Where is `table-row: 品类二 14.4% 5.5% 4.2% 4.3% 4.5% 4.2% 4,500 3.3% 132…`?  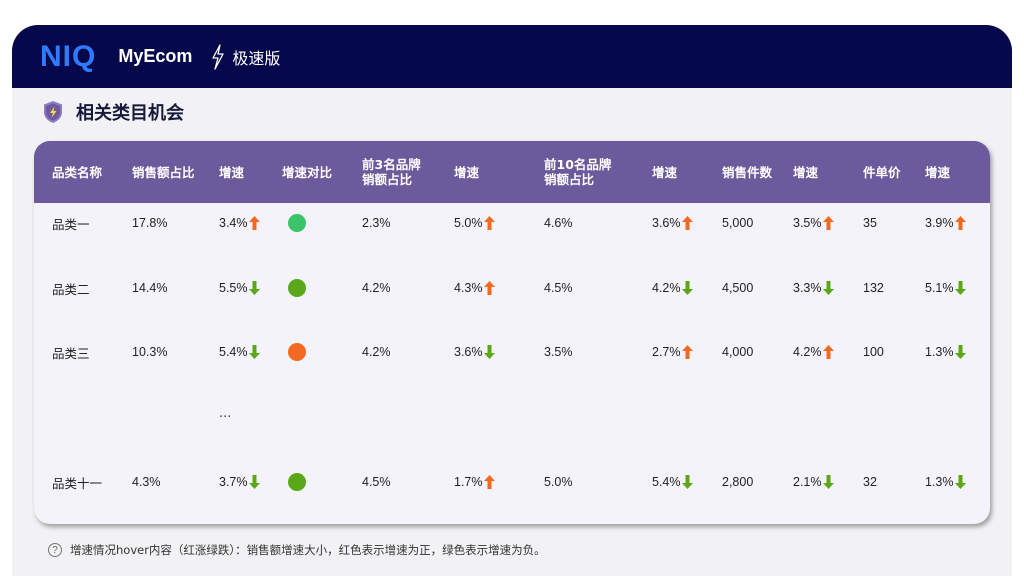 table-row: 品类二 14.4% 5.5% 4.2% 4.3% 4.5% 4.2% 4,500 3.3% 132… is located at coordinates (512, 288).